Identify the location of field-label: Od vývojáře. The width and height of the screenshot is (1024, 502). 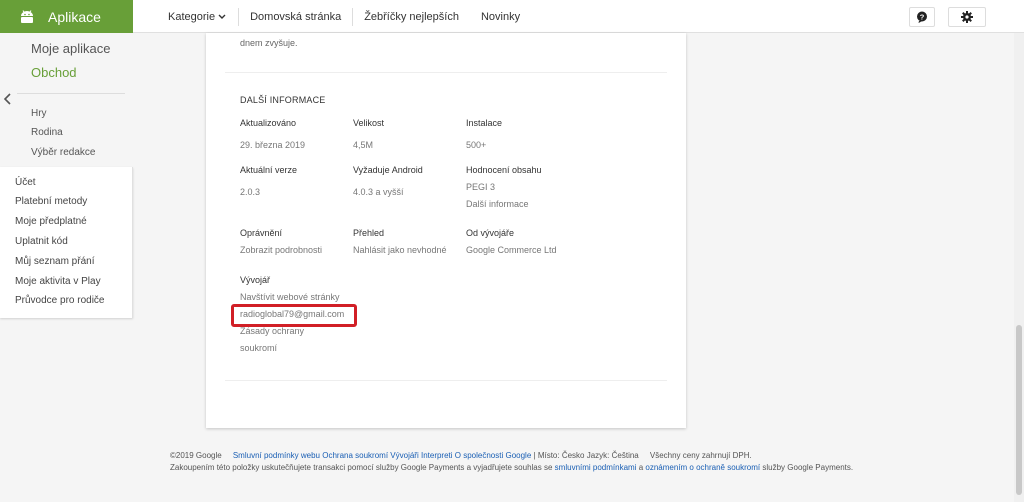
(490, 233).